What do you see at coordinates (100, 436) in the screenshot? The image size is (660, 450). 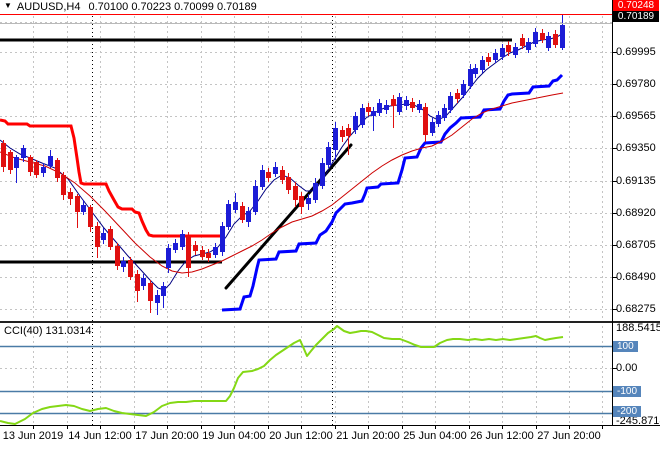 I see `time-axis-label: 14 Jun 12:00` at bounding box center [100, 436].